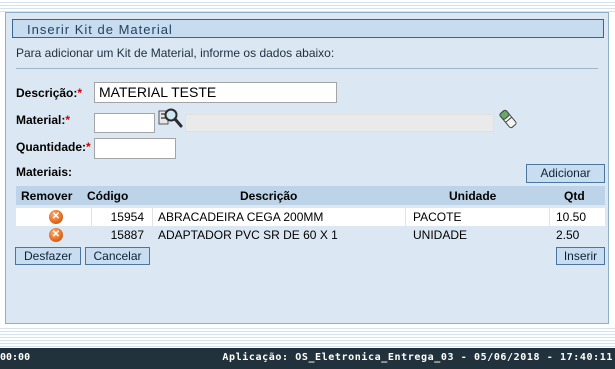 The image size is (615, 369). I want to click on cell-descricao: ADAPTADOR PVC SR DE 60 X 1, so click(248, 235).